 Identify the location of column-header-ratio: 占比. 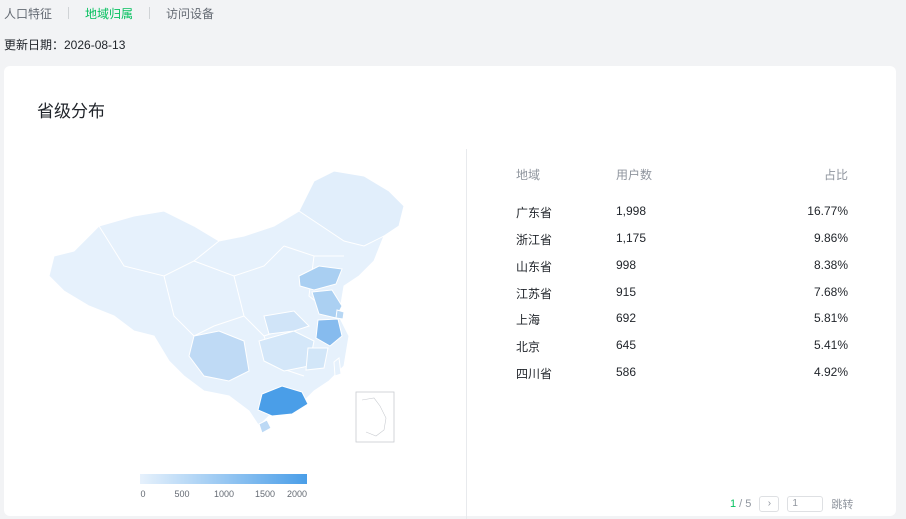
(836, 175).